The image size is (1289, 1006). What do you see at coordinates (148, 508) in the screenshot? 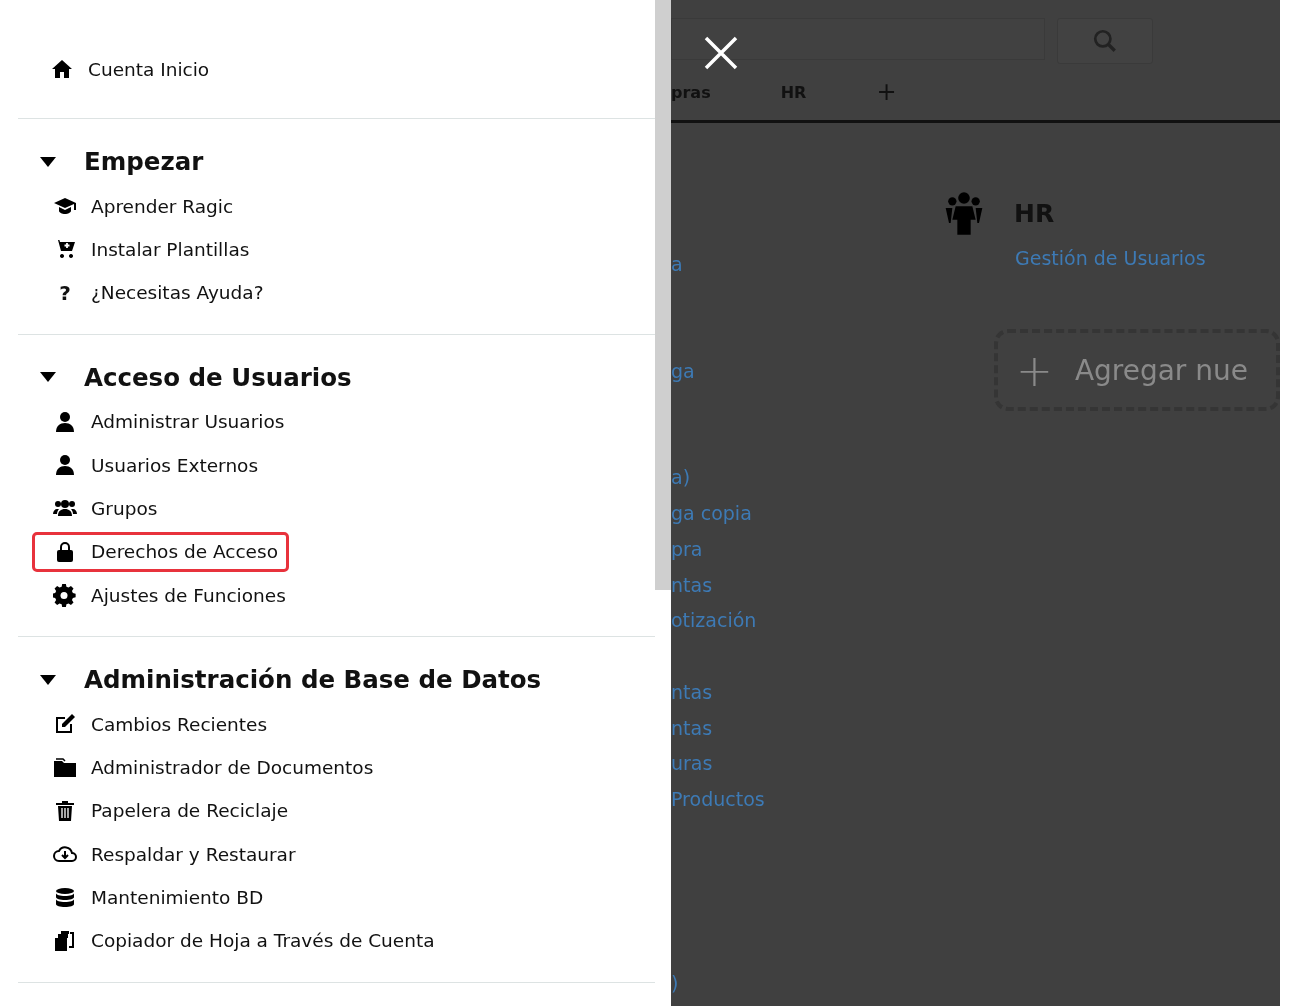
I see `menu-item: Grupos` at bounding box center [148, 508].